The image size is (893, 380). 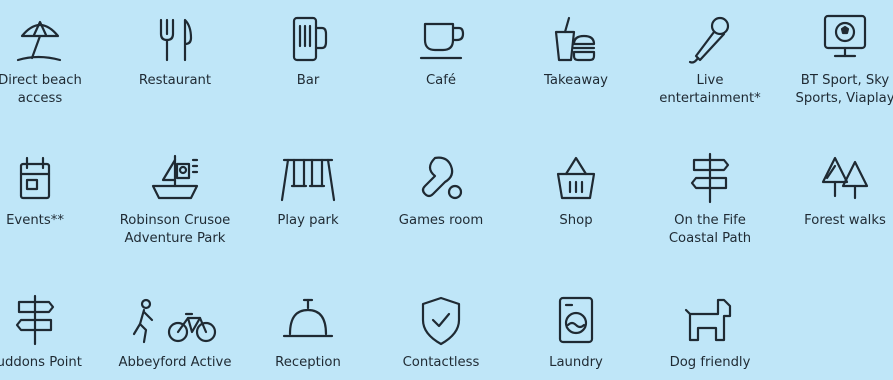 What do you see at coordinates (175, 322) in the screenshot?
I see `walker-bicycle-icon` at bounding box center [175, 322].